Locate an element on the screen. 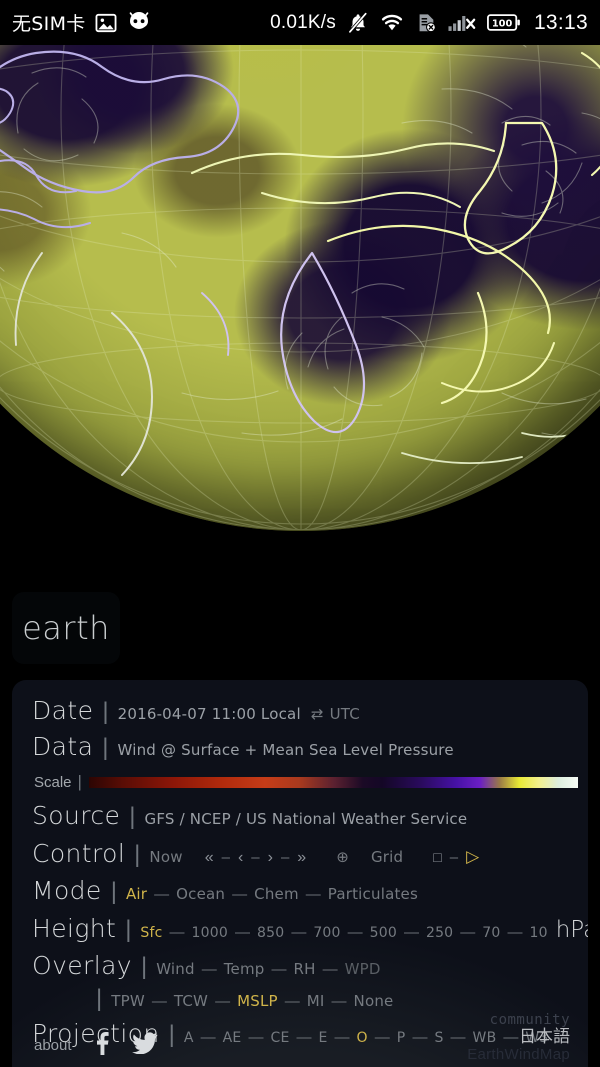 The image size is (600, 1067). date-row: Date | 2016-04-07 11:00 Local ⇄ UTC is located at coordinates (300, 711).